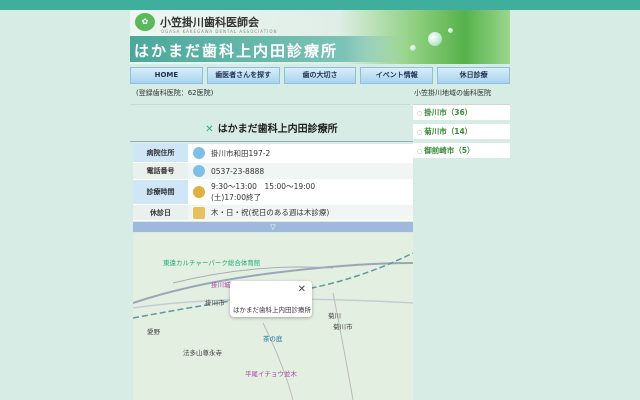 The height and width of the screenshot is (400, 640). What do you see at coordinates (215, 303) in the screenshot?
I see `map-label: 掛川市` at bounding box center [215, 303].